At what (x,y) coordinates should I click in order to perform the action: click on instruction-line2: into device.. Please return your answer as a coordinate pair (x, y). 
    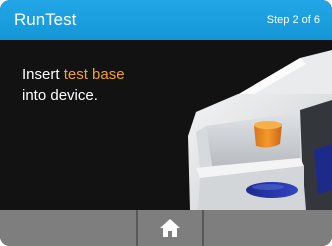
    Looking at the image, I should click on (60, 95).